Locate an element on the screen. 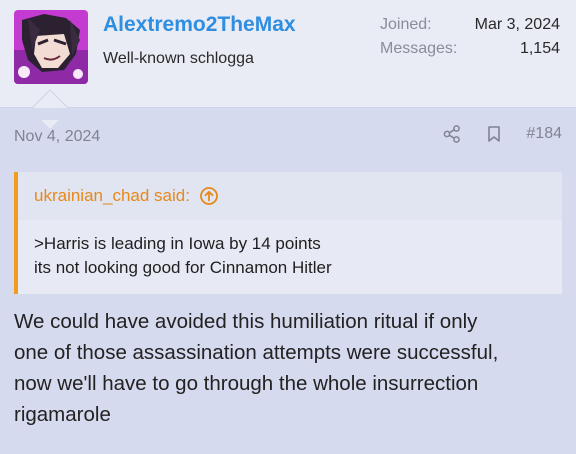 This screenshot has height=454, width=576. share-icon is located at coordinates (452, 134).